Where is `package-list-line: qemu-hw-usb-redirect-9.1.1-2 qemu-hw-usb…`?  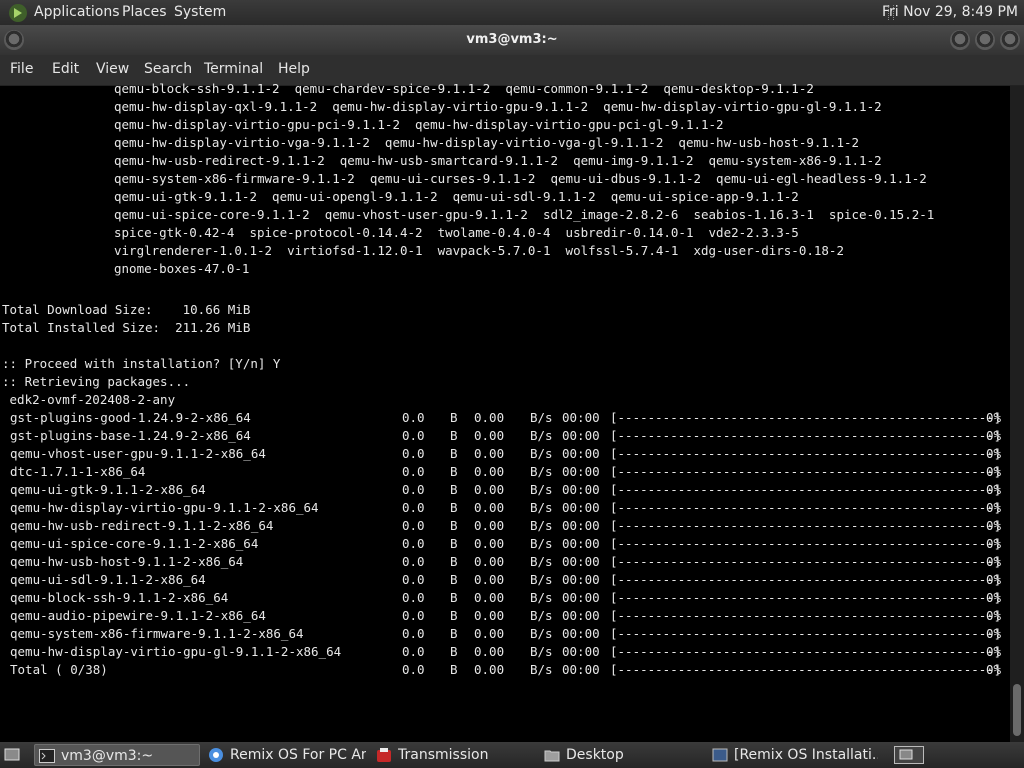 package-list-line: qemu-hw-usb-redirect-9.1.1-2 qemu-hw-usb… is located at coordinates (498, 160).